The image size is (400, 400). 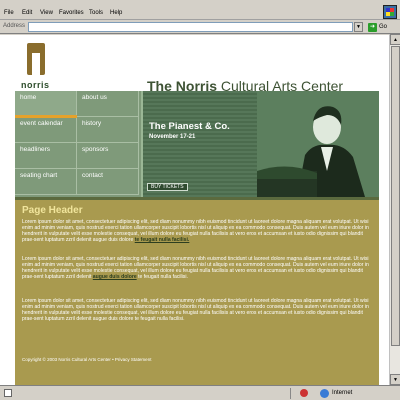 What do you see at coordinates (52, 210) in the screenshot?
I see `page-header: Page Header` at bounding box center [52, 210].